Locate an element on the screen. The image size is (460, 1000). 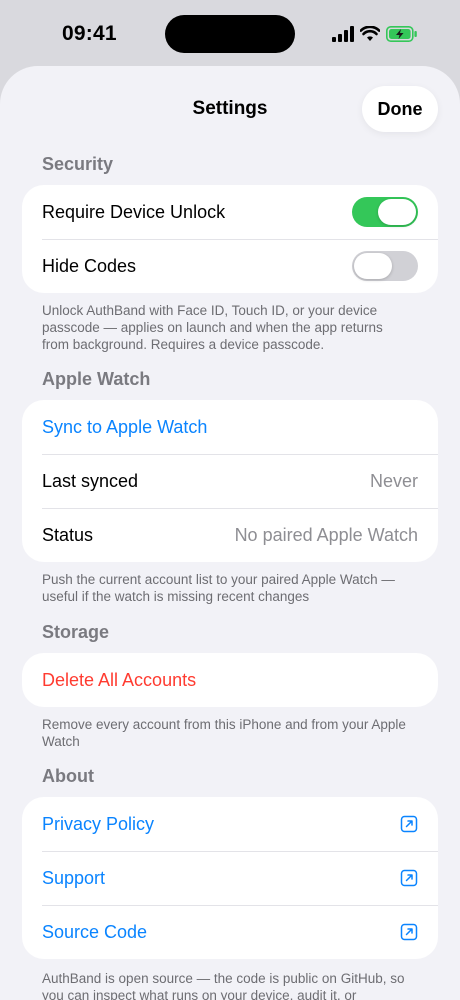
section-header-storage: Storage is located at coordinates (76, 632).